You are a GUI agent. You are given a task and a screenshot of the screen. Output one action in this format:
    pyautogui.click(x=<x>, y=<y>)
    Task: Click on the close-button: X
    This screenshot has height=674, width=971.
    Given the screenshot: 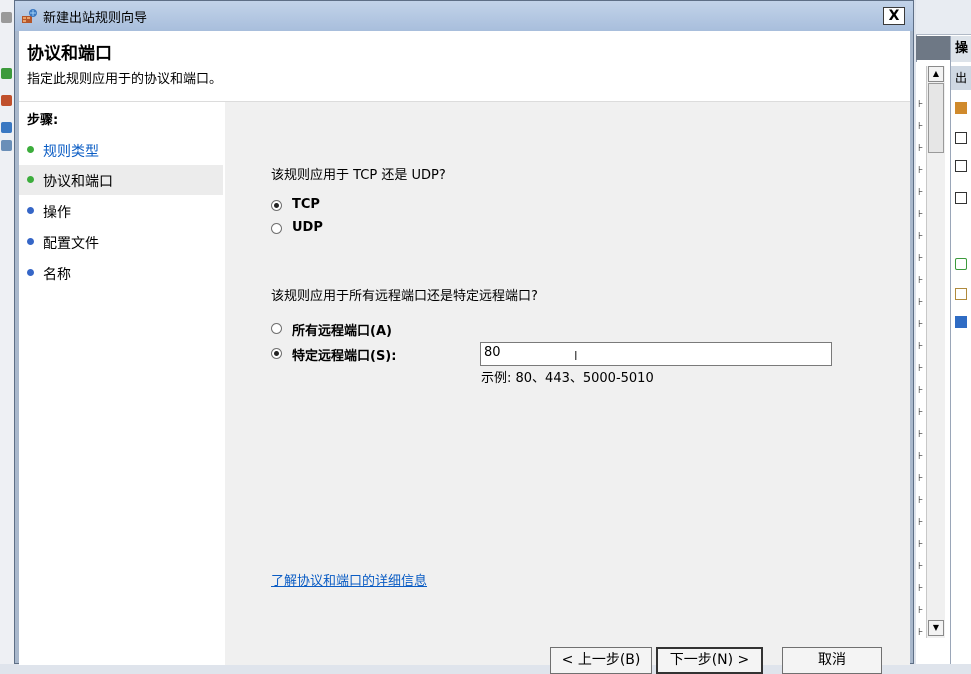 What is the action you would take?
    pyautogui.click(x=894, y=16)
    